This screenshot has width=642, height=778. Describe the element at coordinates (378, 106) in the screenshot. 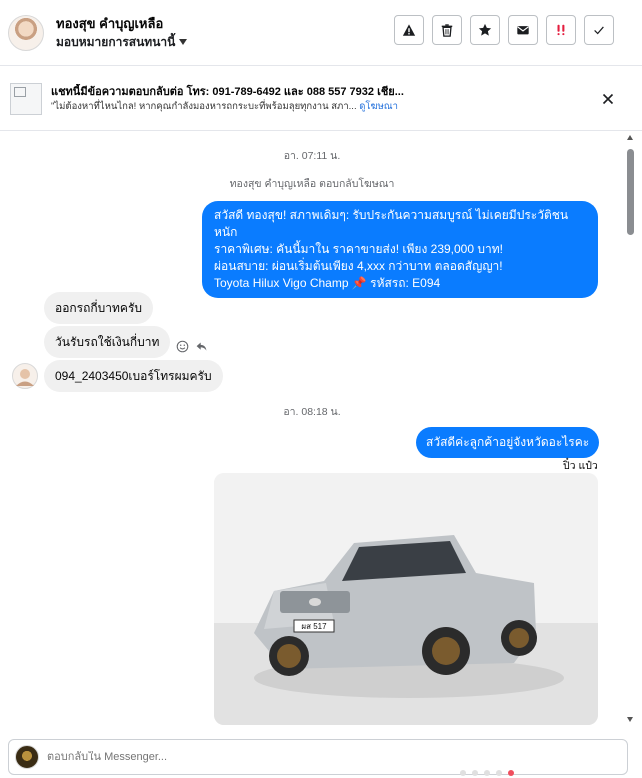

I see `view-ad-link: ดูโฆษณา` at that location.